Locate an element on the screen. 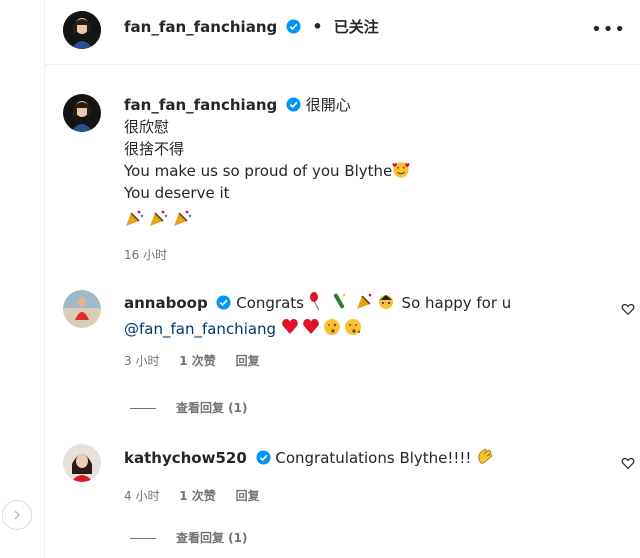 This screenshot has height=558, width=640. caption-line-2: 很欣慰 is located at coordinates (147, 127).